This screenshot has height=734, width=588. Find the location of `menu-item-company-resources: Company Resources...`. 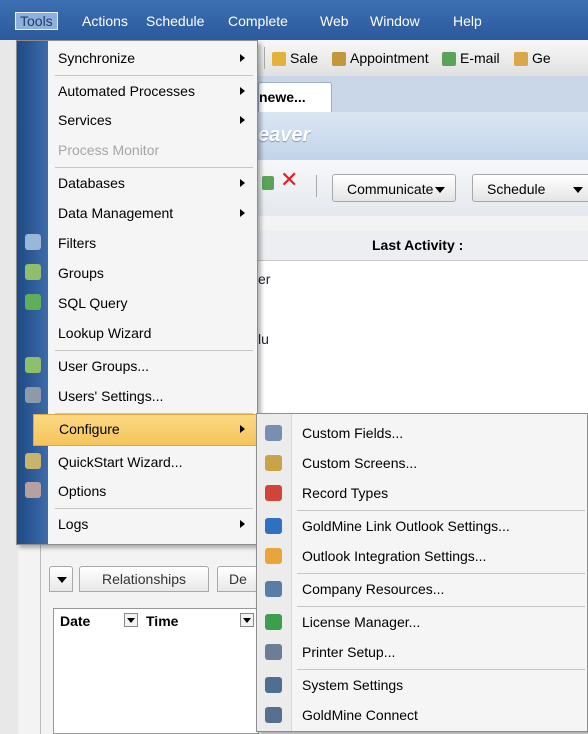

menu-item-company-resources: Company Resources... is located at coordinates (439, 589).